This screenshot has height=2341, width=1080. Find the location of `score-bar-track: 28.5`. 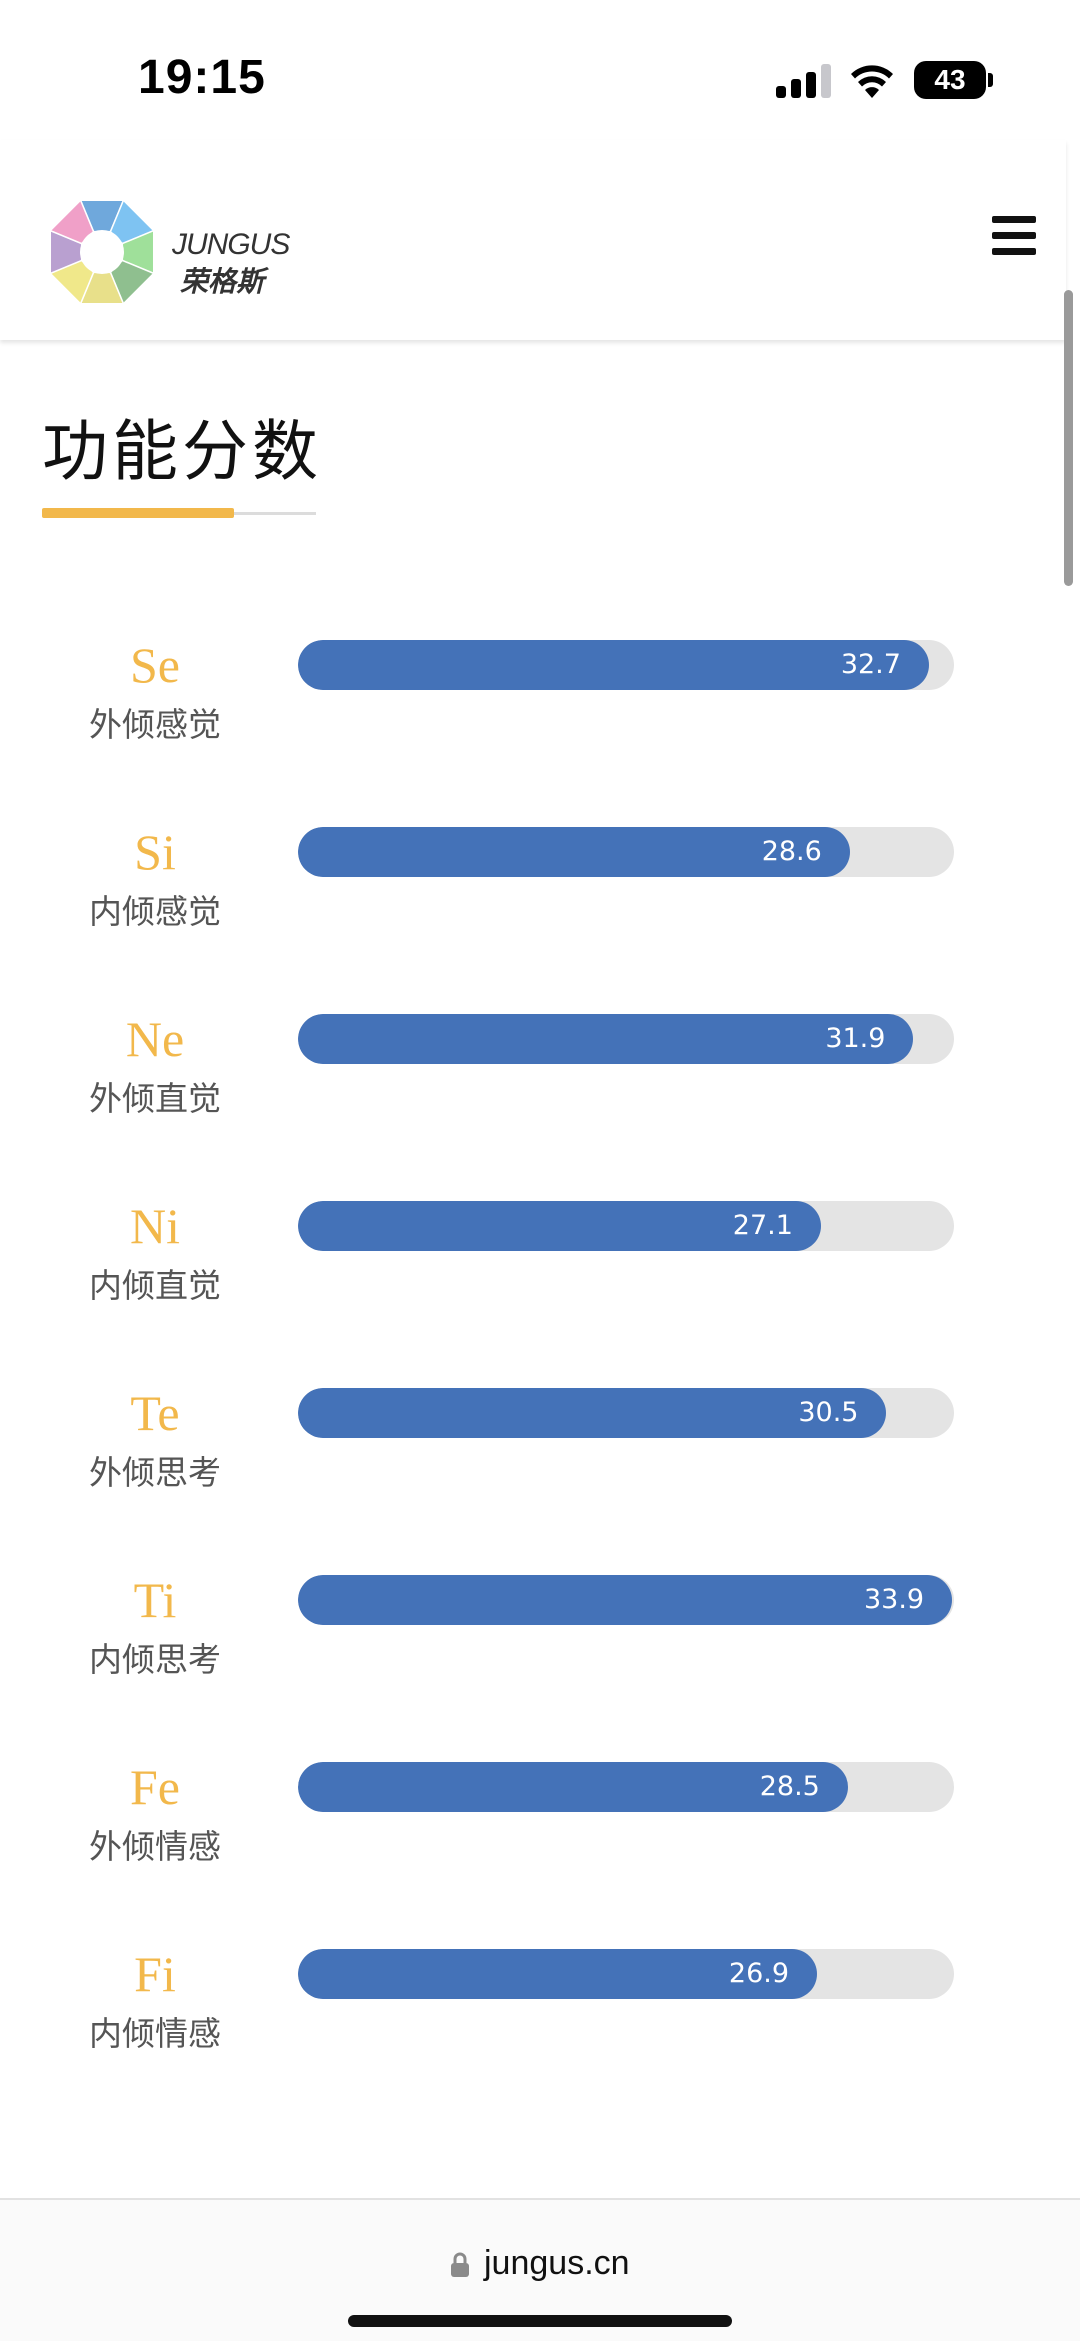

score-bar-track: 28.5 is located at coordinates (626, 1787).